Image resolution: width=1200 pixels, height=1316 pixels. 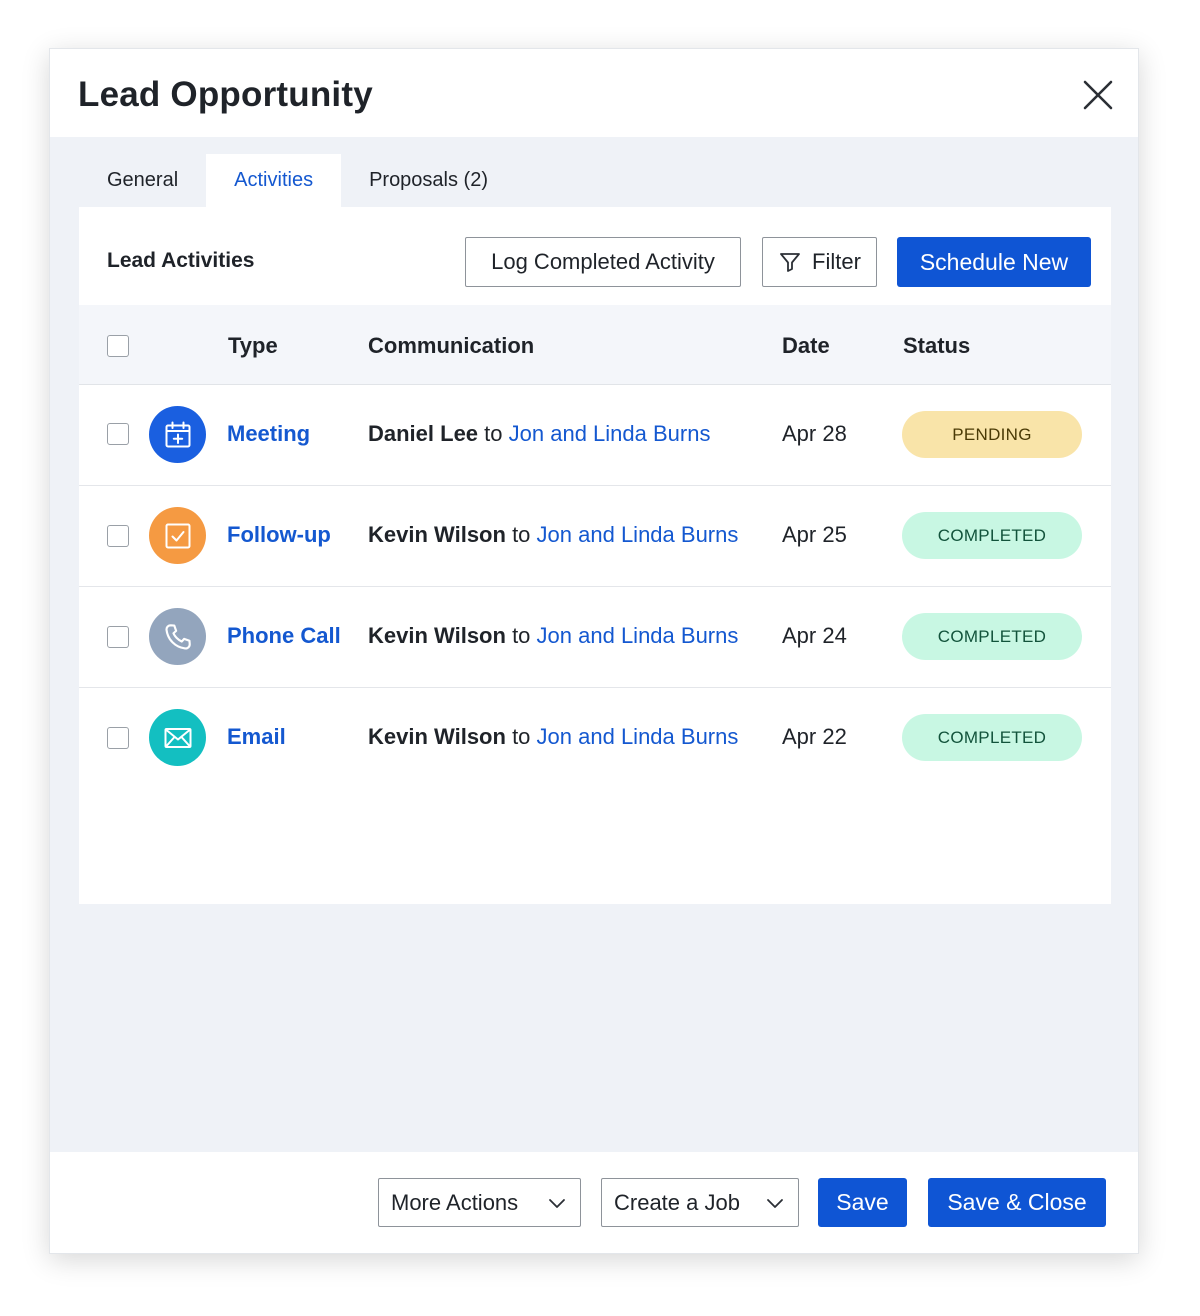 I want to click on save-and-close-label: Save & Close, so click(x=1017, y=1202).